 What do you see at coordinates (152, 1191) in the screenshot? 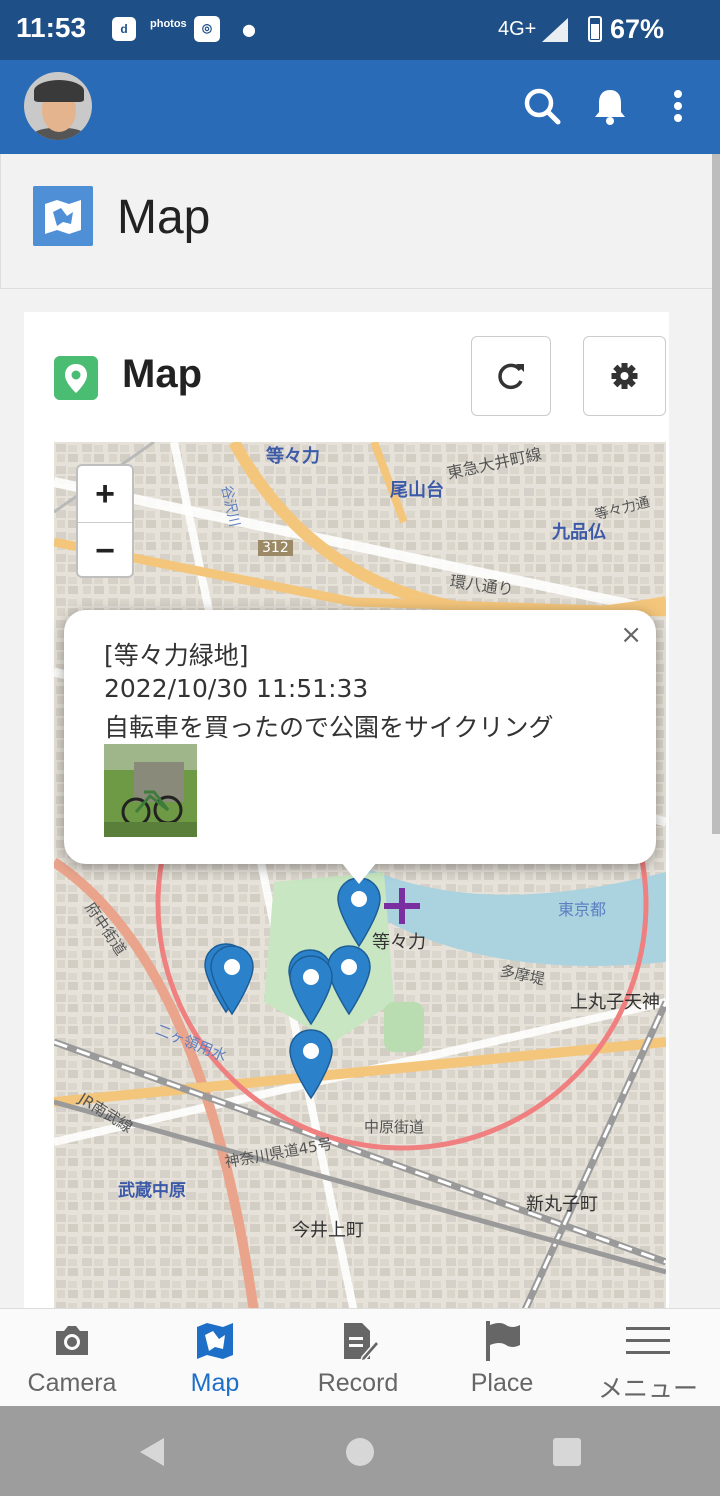
I see `map-label: 武蔵中原` at bounding box center [152, 1191].